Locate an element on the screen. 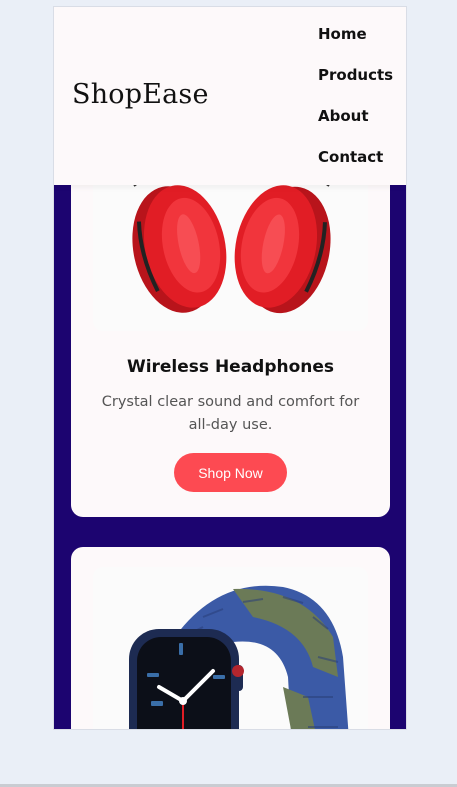  brand-logo: ShopEase is located at coordinates (140, 94).